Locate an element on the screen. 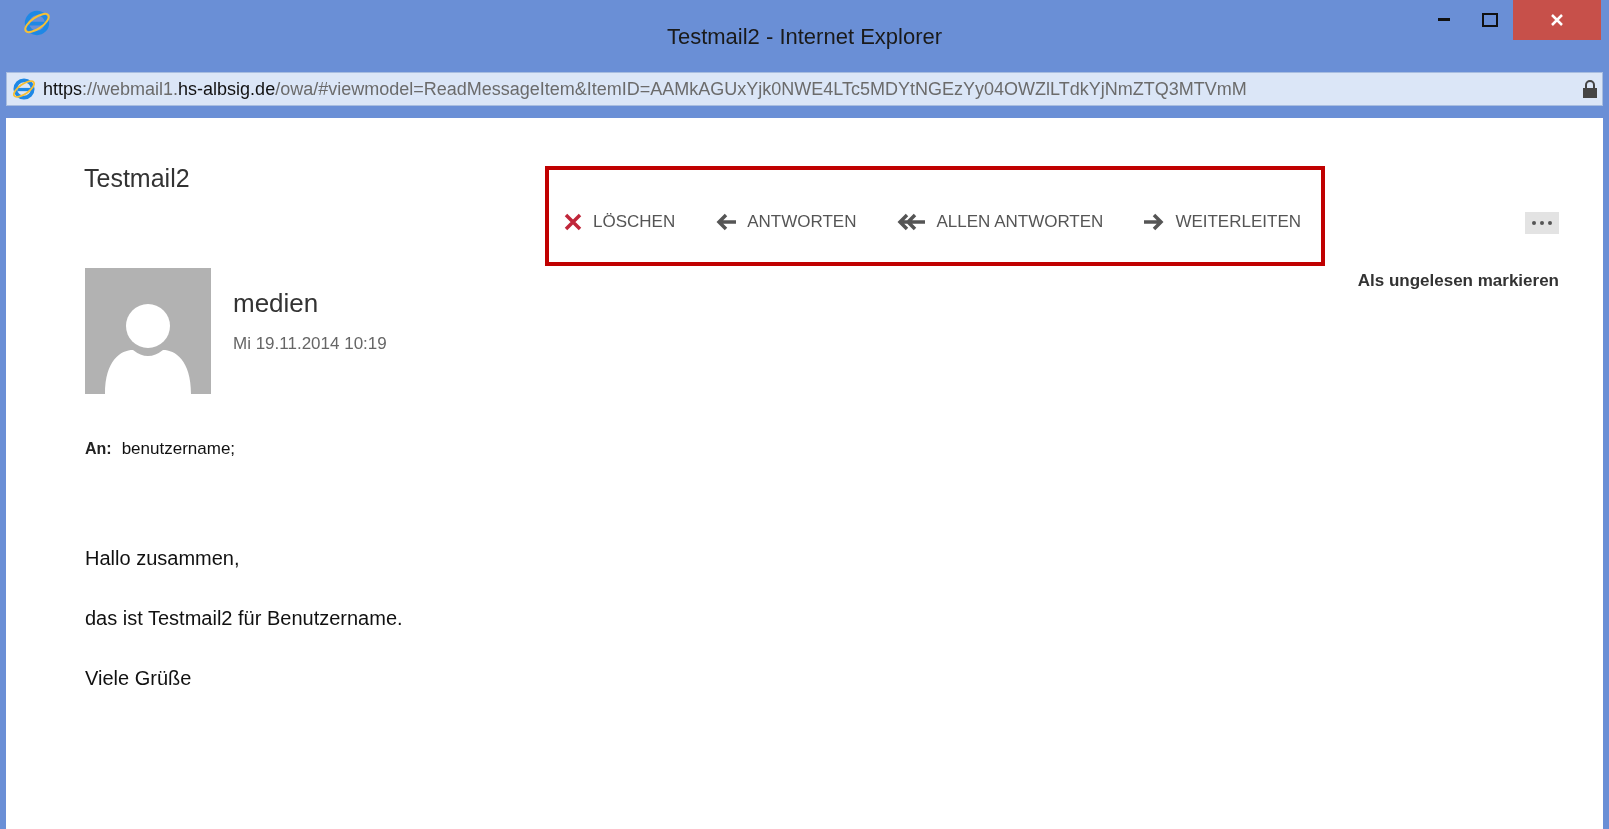 The width and height of the screenshot is (1609, 829). recipient-name: benutzername; is located at coordinates (178, 449).